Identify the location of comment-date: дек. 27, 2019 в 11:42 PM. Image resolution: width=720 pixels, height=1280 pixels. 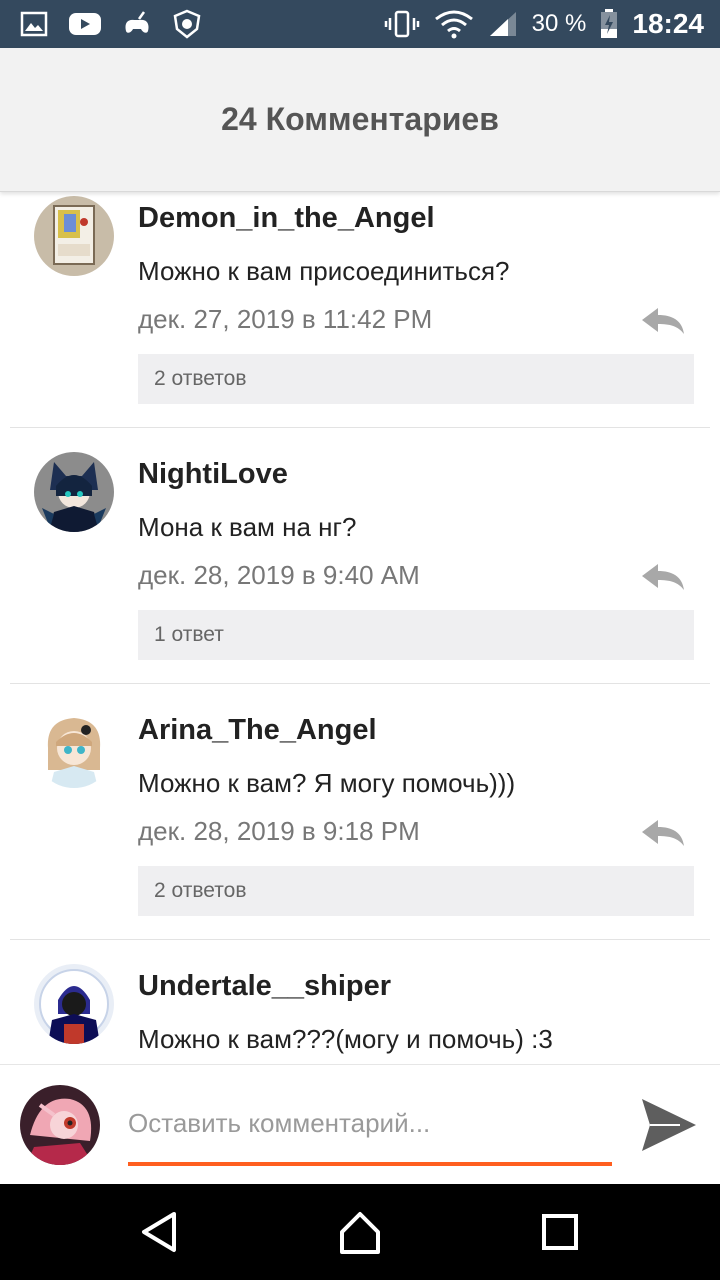
(285, 319).